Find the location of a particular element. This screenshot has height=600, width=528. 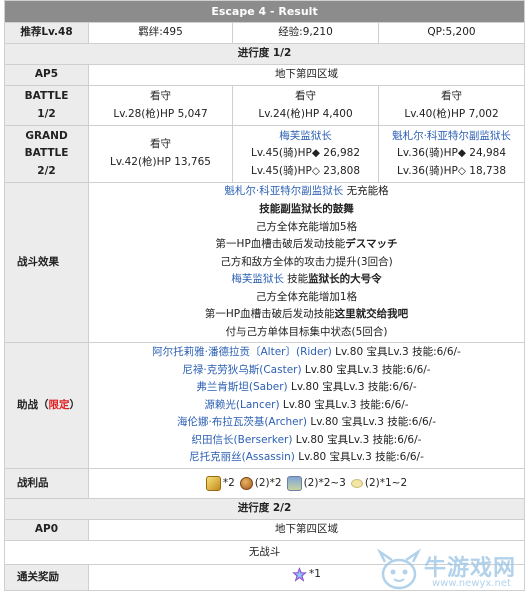

saint-quartz-shape is located at coordinates (299, 575).